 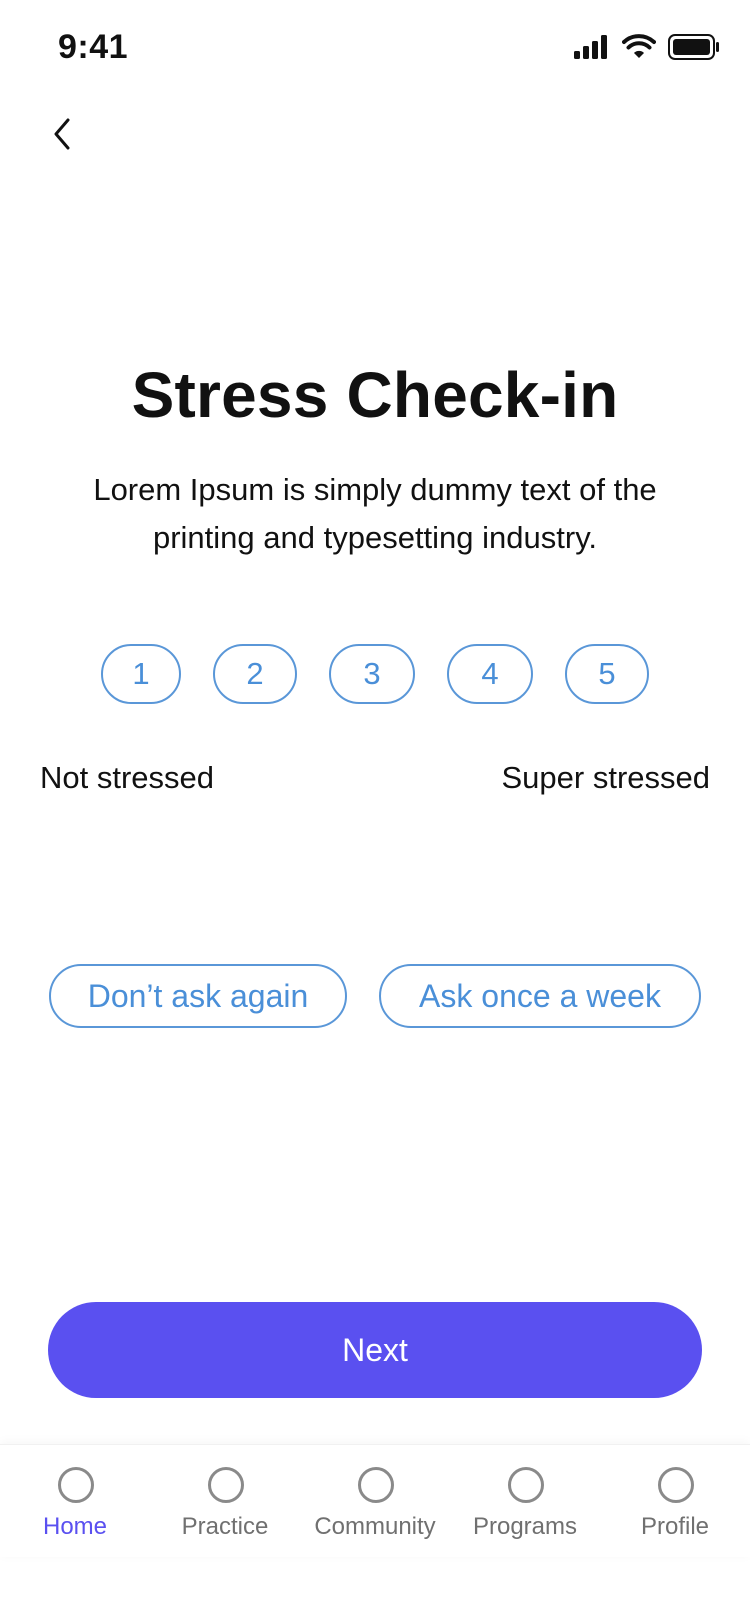 I want to click on dont-ask-again-button: Don’t ask again, so click(x=198, y=996).